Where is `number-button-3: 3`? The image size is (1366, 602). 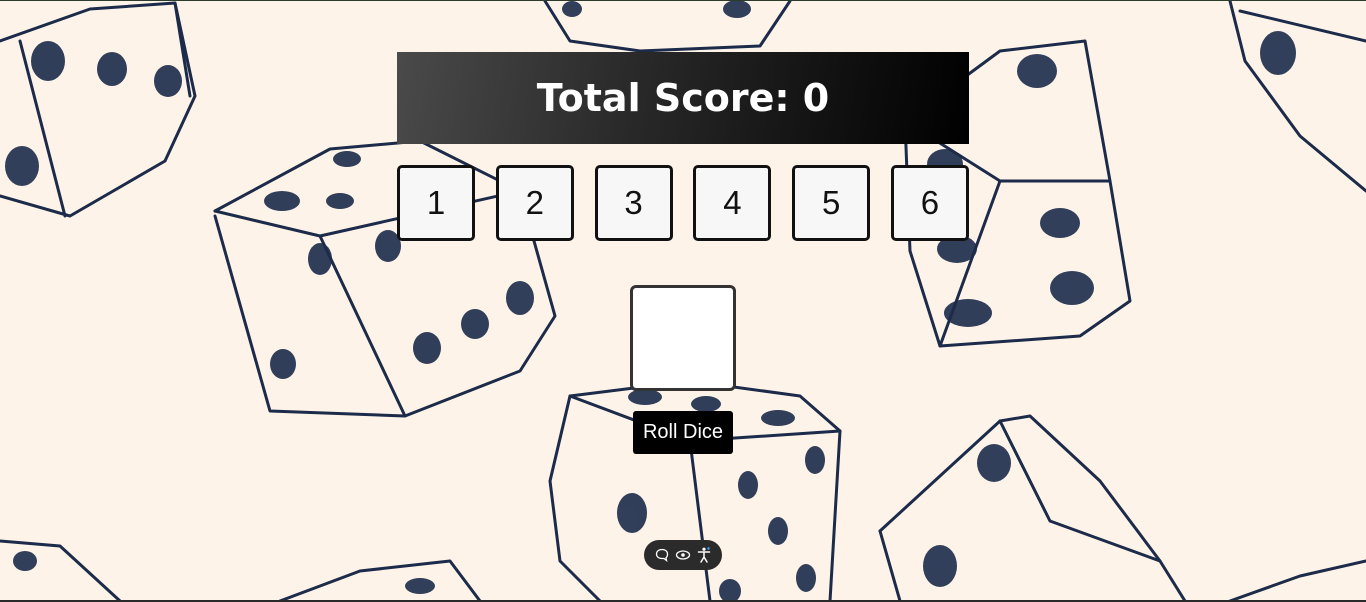
number-button-3: 3 is located at coordinates (633, 203).